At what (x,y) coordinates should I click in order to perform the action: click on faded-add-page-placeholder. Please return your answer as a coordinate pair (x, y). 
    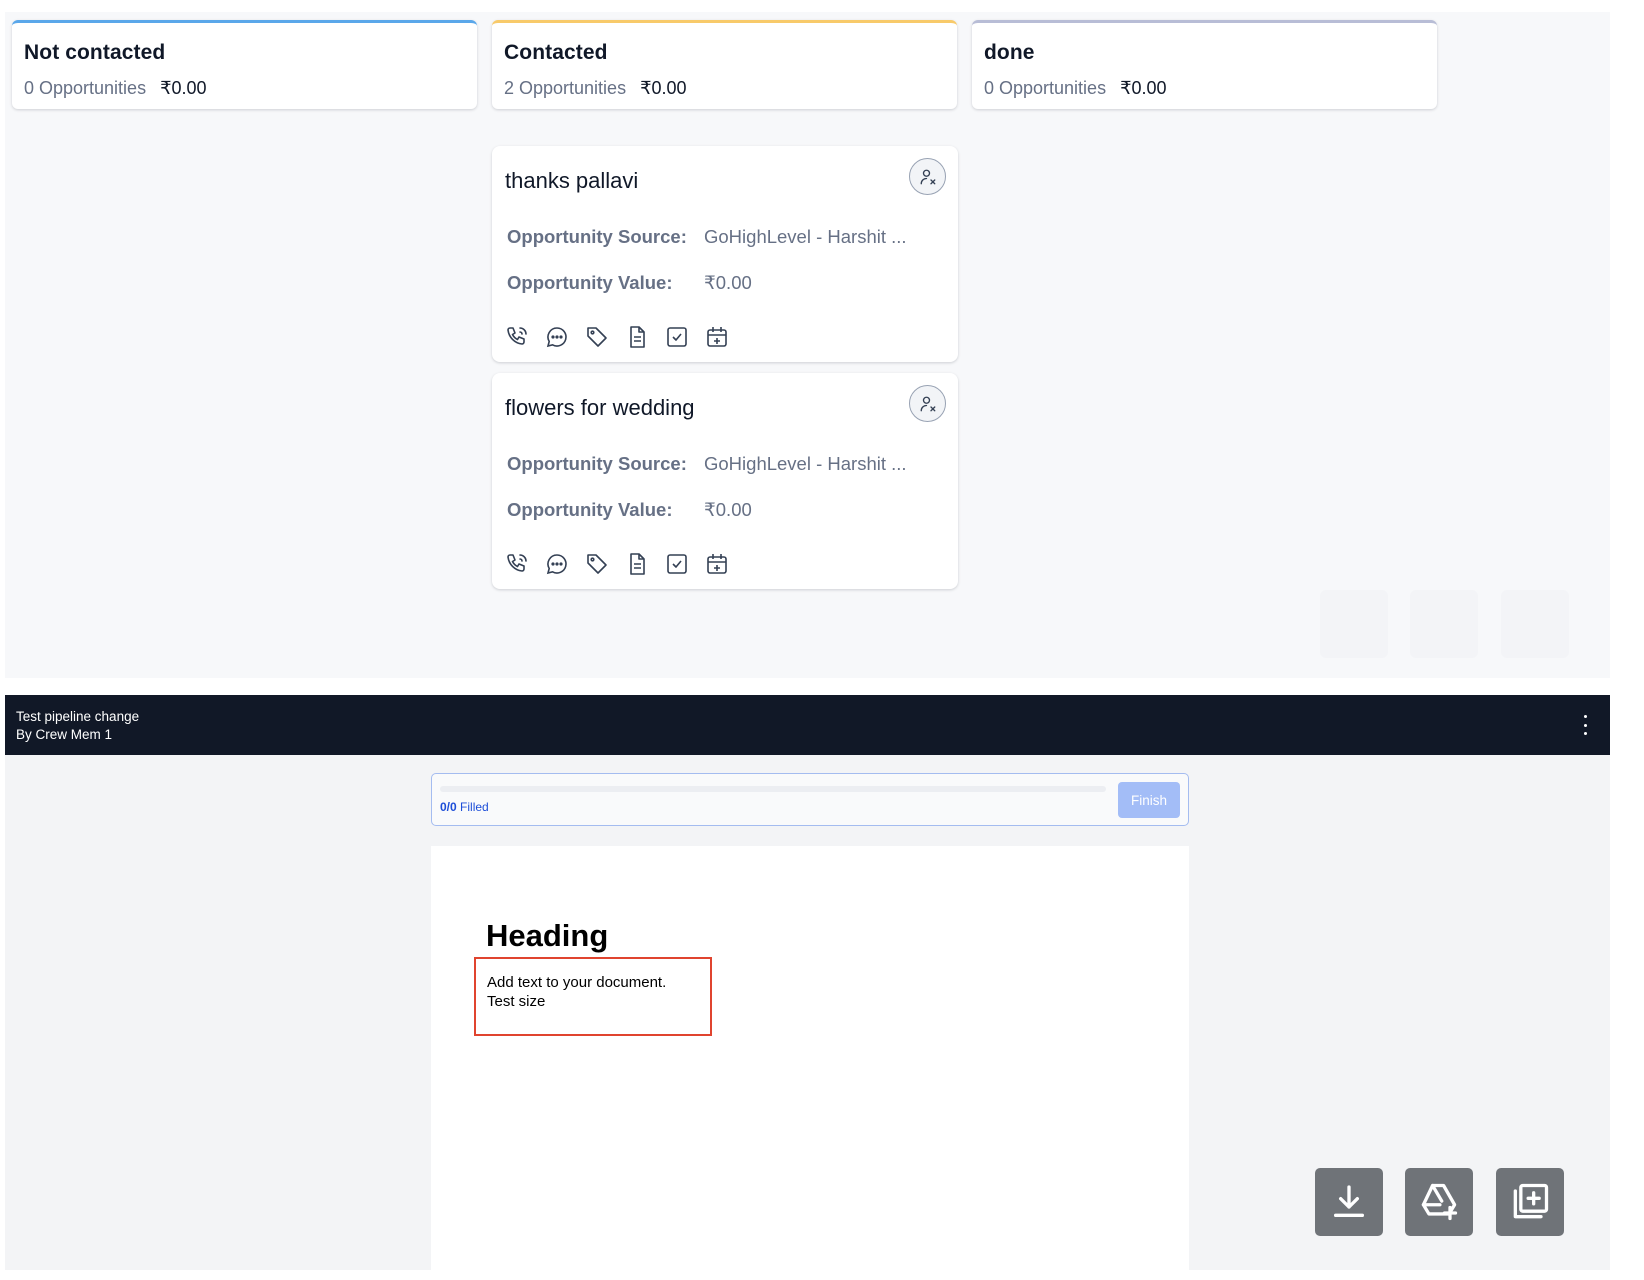
    Looking at the image, I should click on (1535, 624).